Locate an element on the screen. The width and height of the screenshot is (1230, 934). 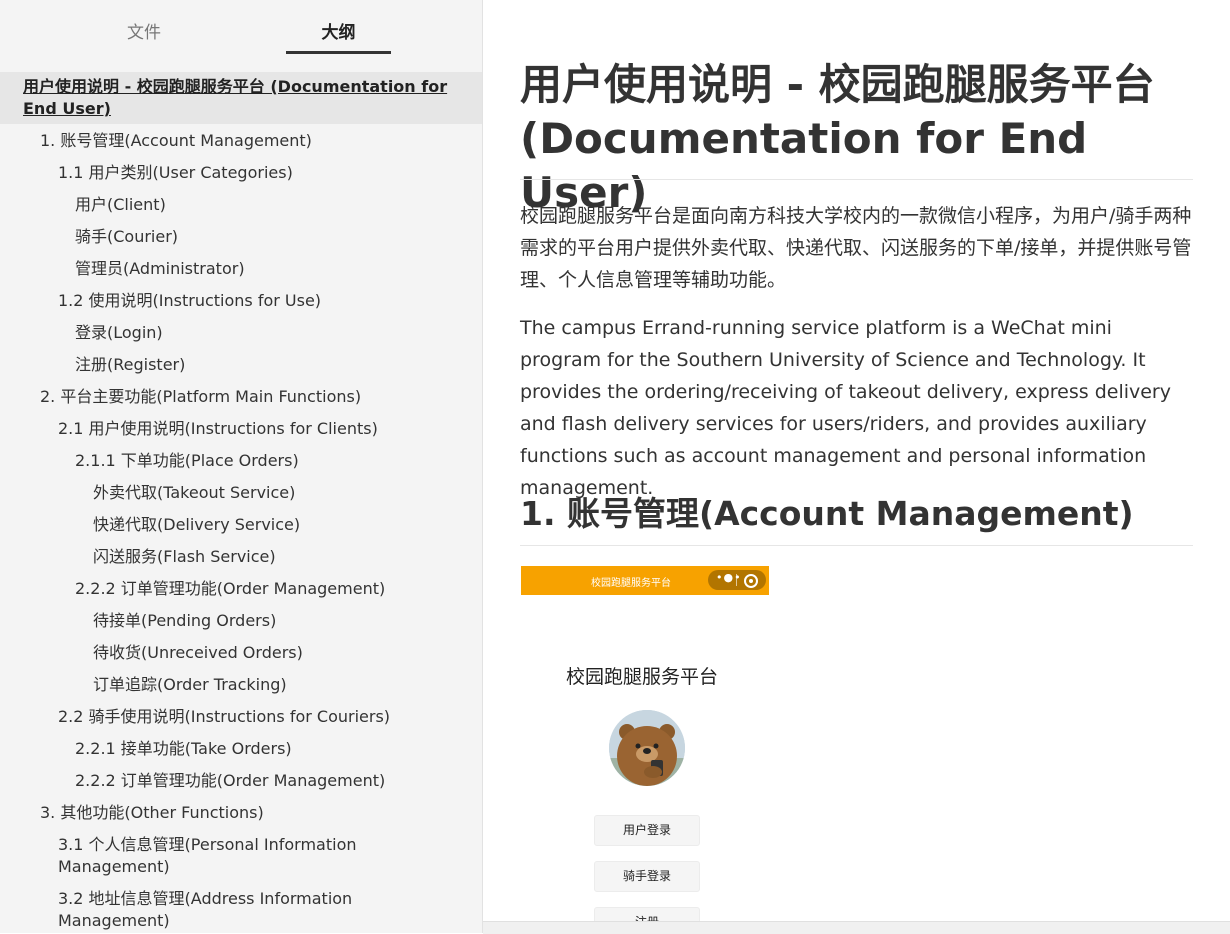
more-dots-icon: •●• is located at coordinates (729, 577).